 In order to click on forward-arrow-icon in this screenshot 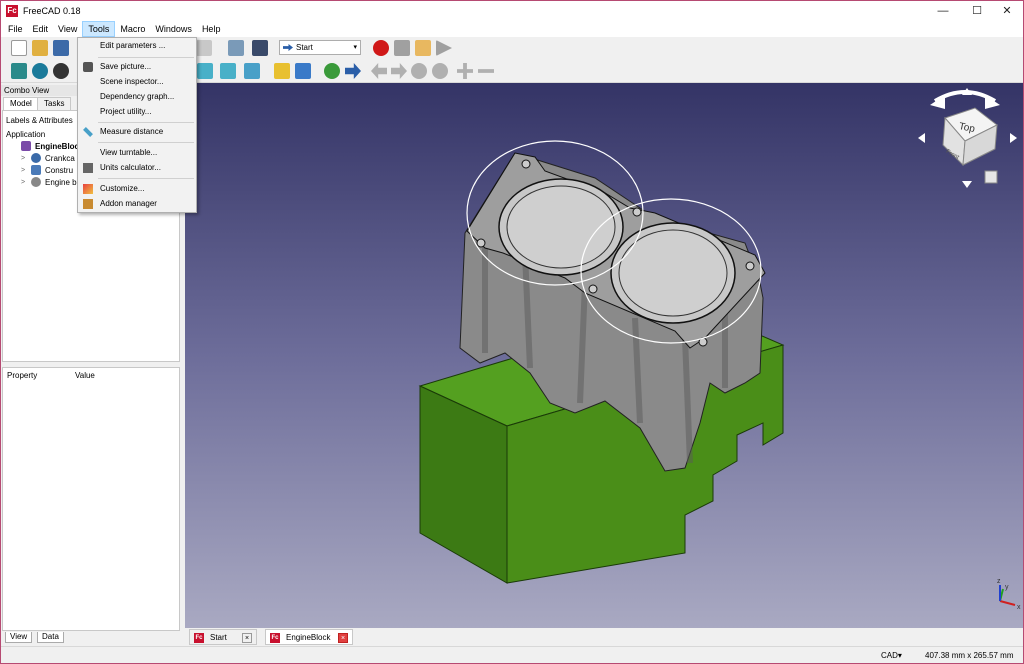, I will do `click(399, 71)`.